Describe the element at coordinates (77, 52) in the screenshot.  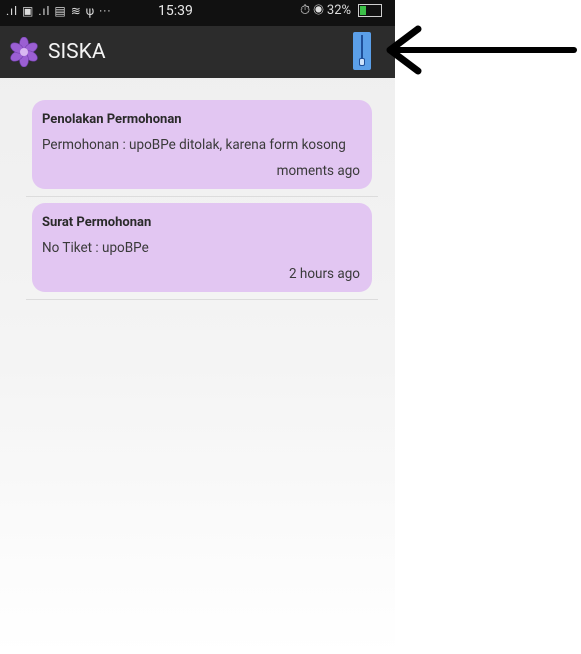
I see `app-title: SISKA` at that location.